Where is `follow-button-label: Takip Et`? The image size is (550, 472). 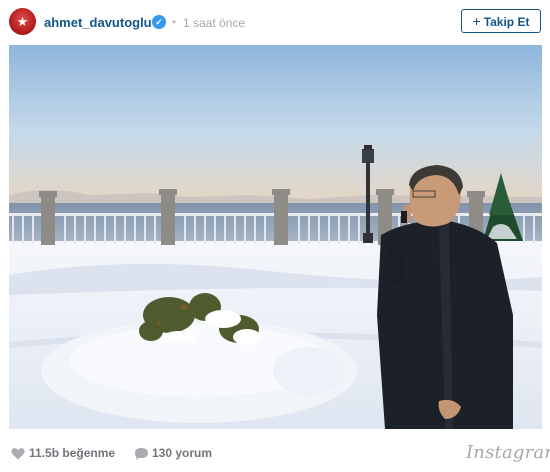
follow-button-label: Takip Et is located at coordinates (506, 22).